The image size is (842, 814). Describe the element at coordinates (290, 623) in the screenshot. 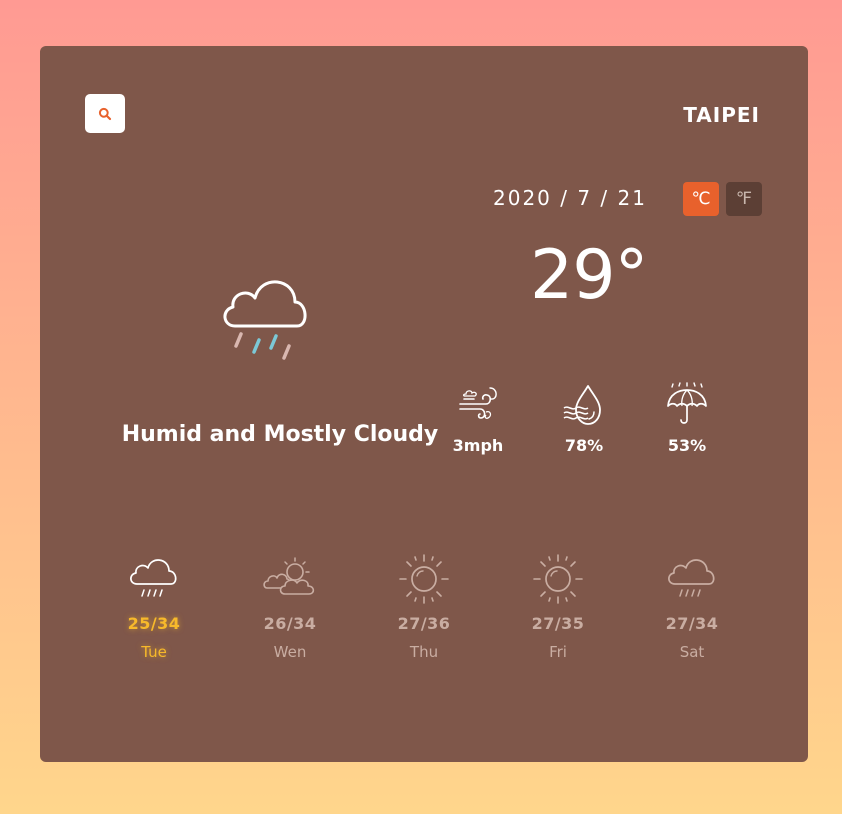

I see `forecast-temp-range: 26/34` at that location.